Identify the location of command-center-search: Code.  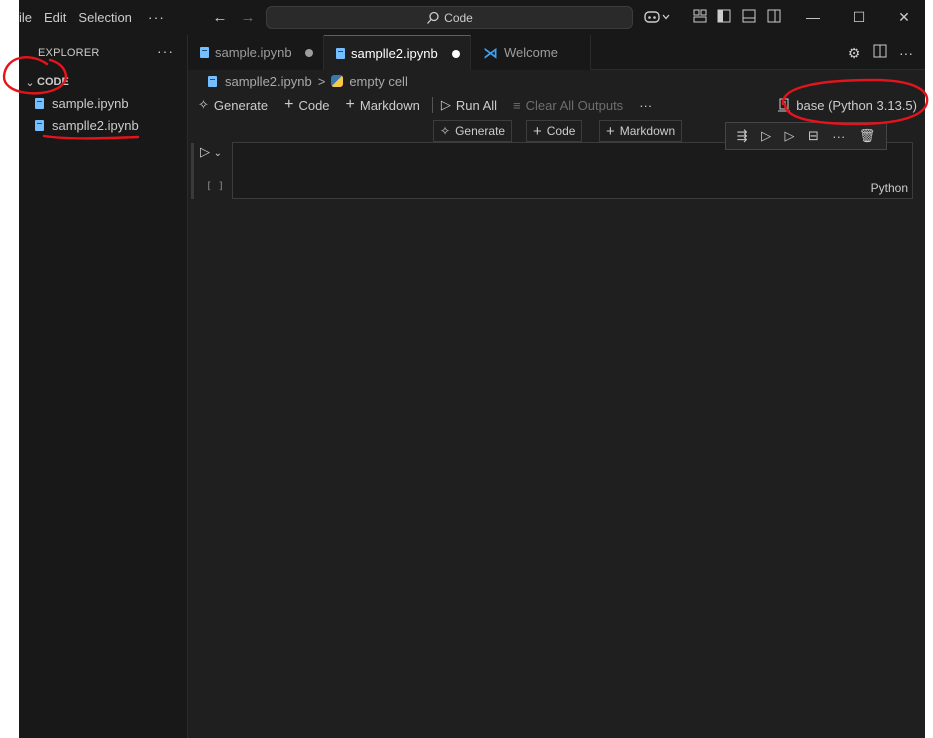
(449, 17).